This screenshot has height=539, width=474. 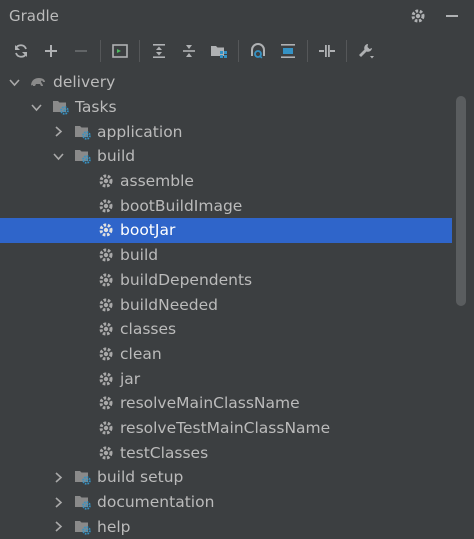 What do you see at coordinates (226, 181) in the screenshot?
I see `task-item-assemble: assemble` at bounding box center [226, 181].